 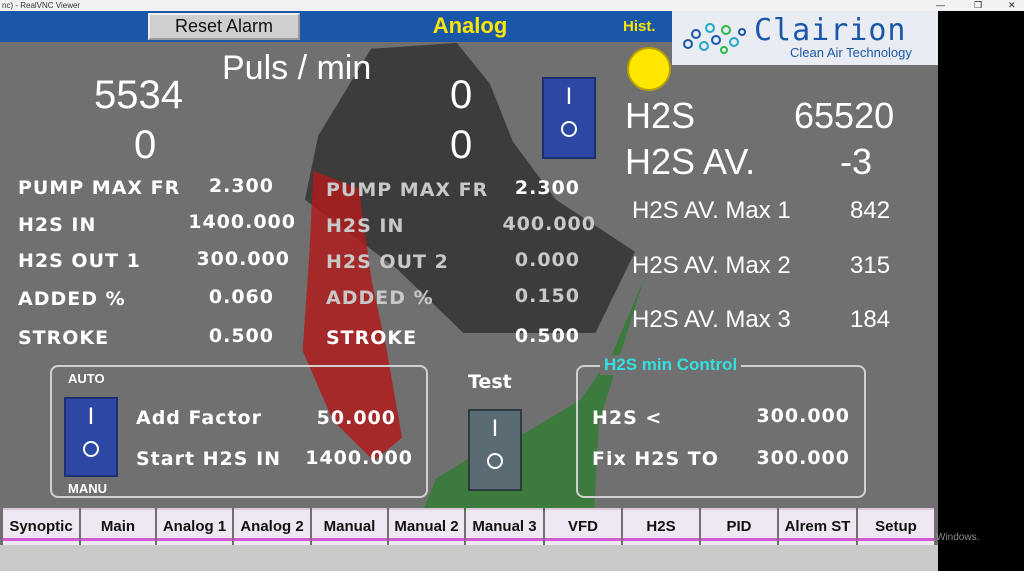 I want to click on h2s-av-value: -3, so click(x=856, y=161).